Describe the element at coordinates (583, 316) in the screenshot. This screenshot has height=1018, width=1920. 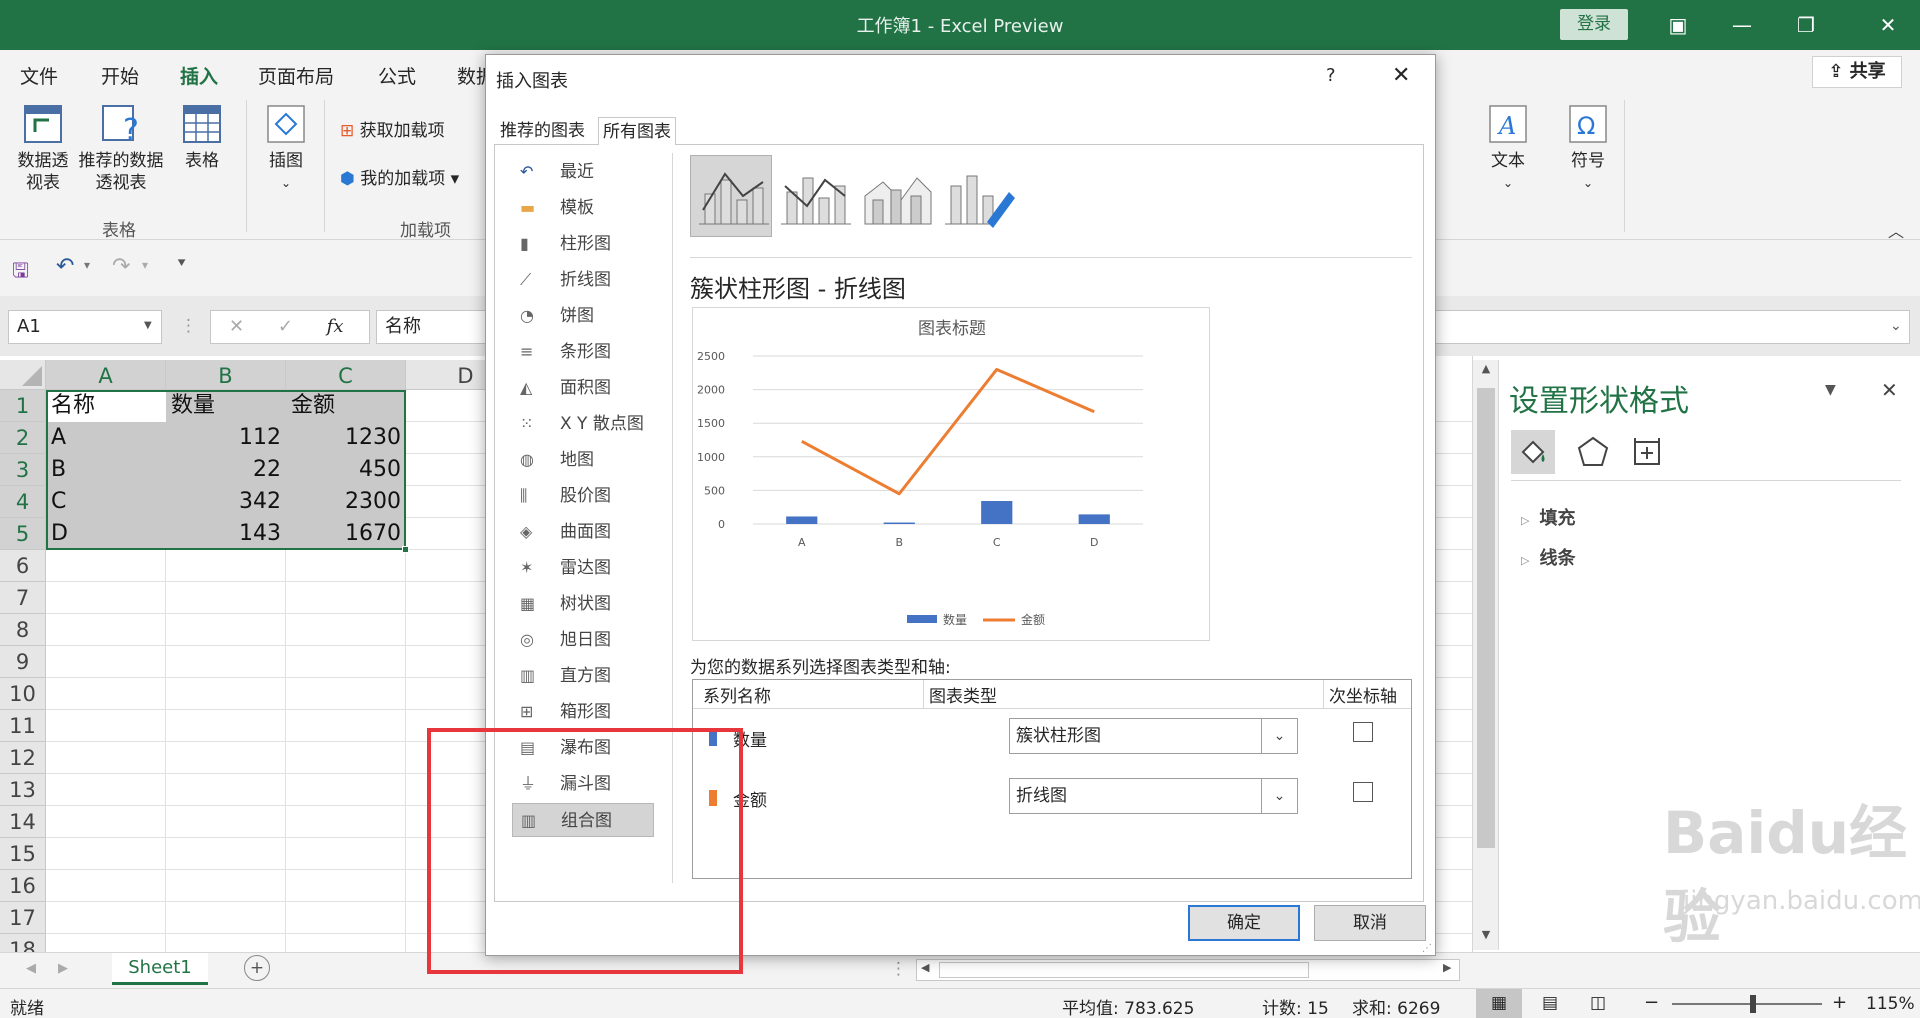
I see `chart-type-item: ◔ 饼图` at that location.